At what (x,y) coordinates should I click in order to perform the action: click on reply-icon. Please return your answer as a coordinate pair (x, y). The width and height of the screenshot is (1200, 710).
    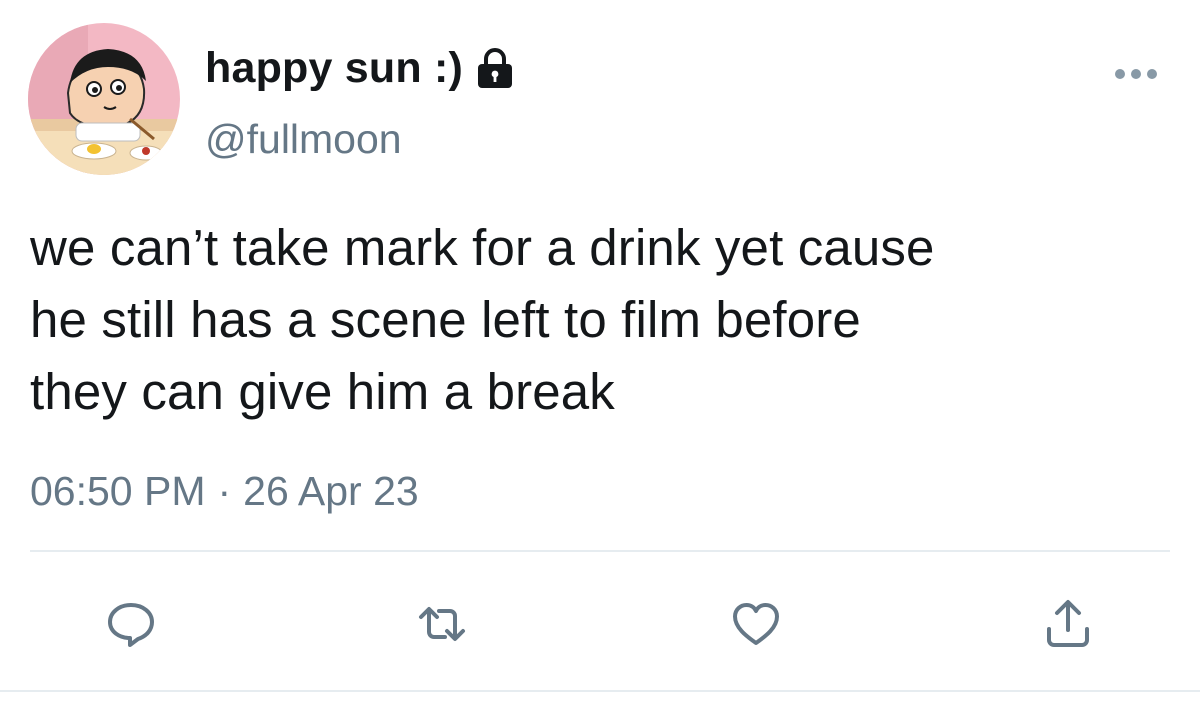
    Looking at the image, I should click on (131, 625).